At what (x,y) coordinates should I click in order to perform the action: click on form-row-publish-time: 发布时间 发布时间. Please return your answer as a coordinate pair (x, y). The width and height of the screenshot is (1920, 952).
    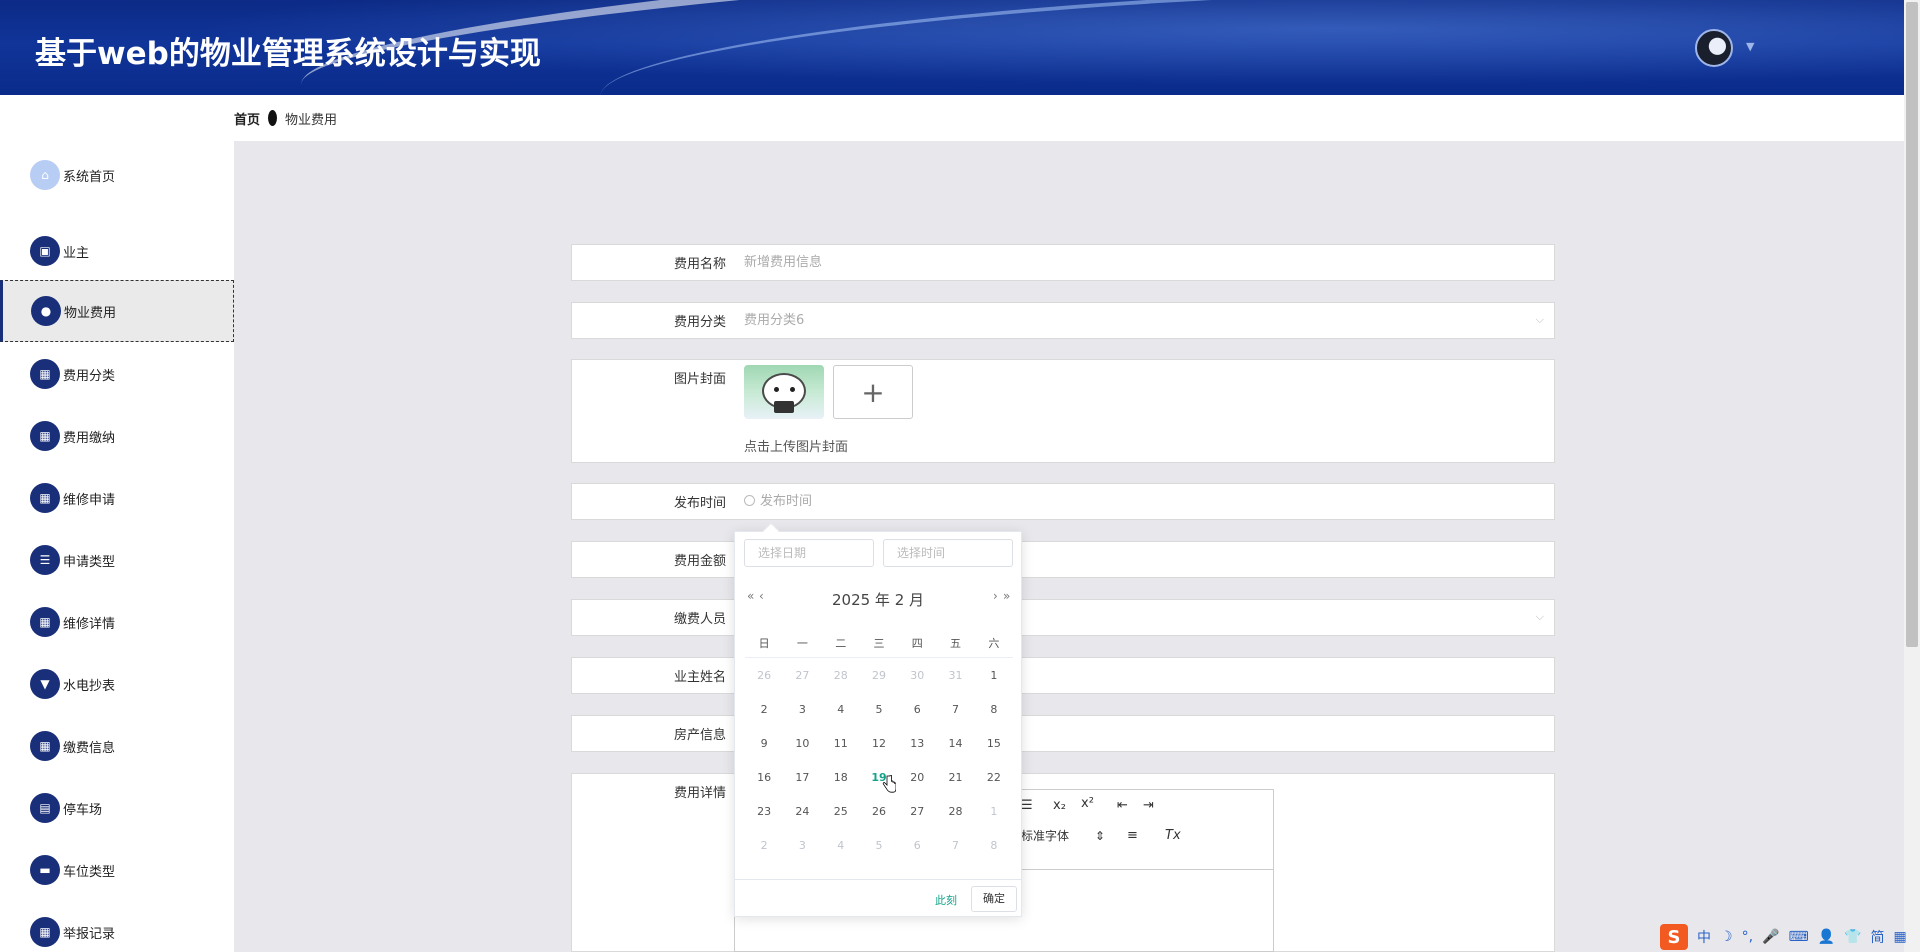
    Looking at the image, I should click on (1063, 501).